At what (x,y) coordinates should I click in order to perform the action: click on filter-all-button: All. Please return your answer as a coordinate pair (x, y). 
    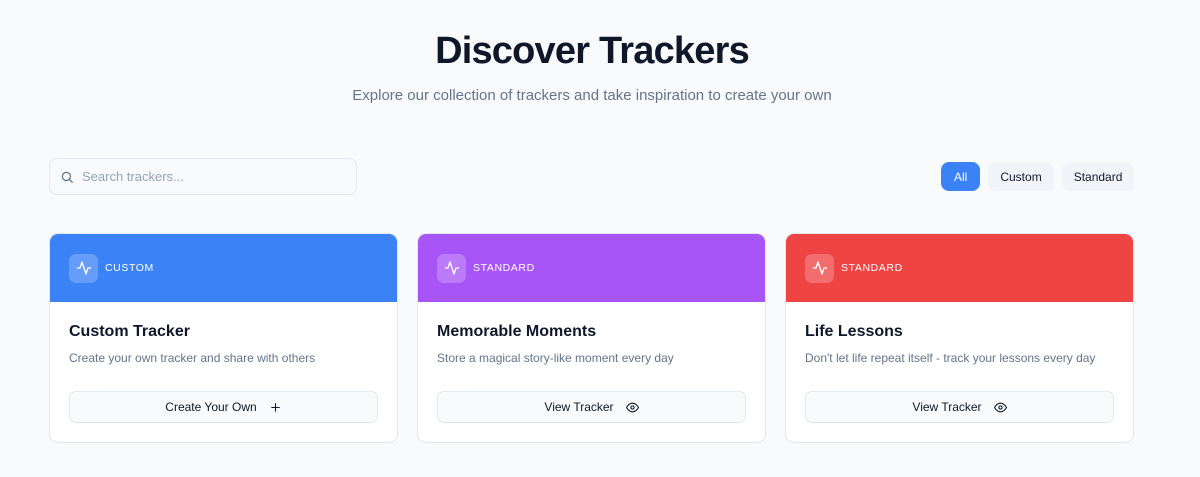
    Looking at the image, I should click on (961, 176).